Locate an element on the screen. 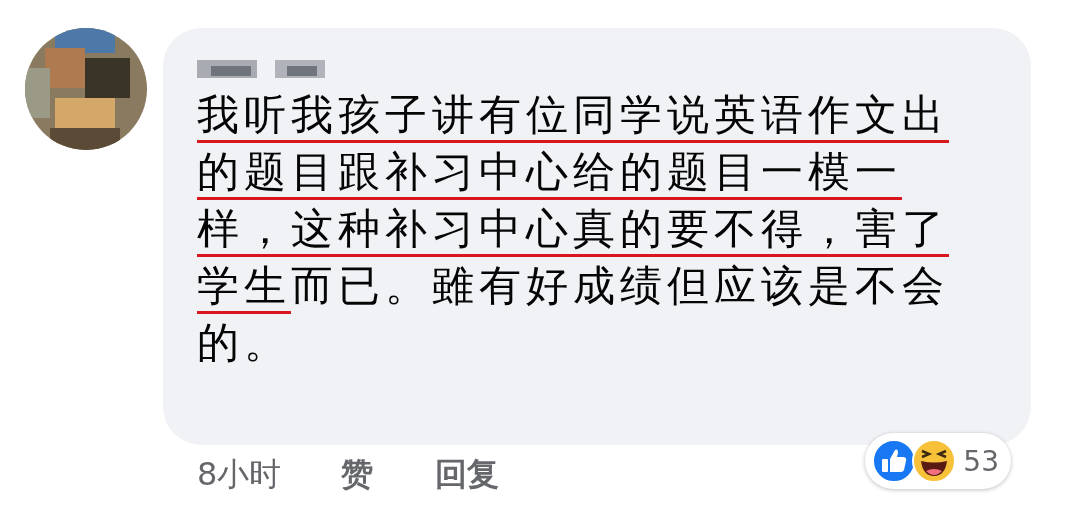  reaction-count: 53 is located at coordinates (981, 461).